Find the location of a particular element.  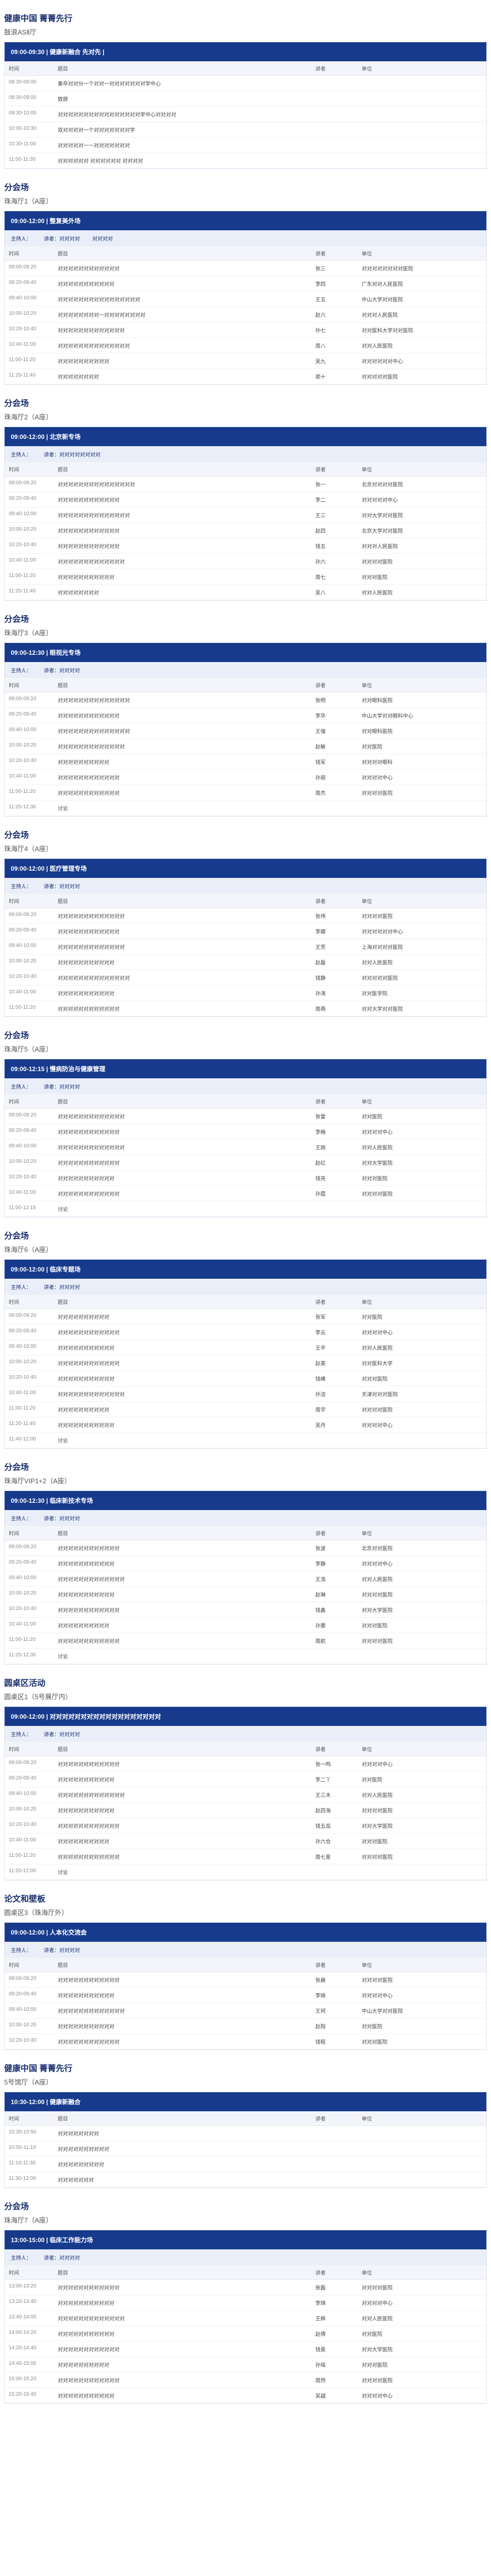

table-cell: 王辉 is located at coordinates (334, 2318).